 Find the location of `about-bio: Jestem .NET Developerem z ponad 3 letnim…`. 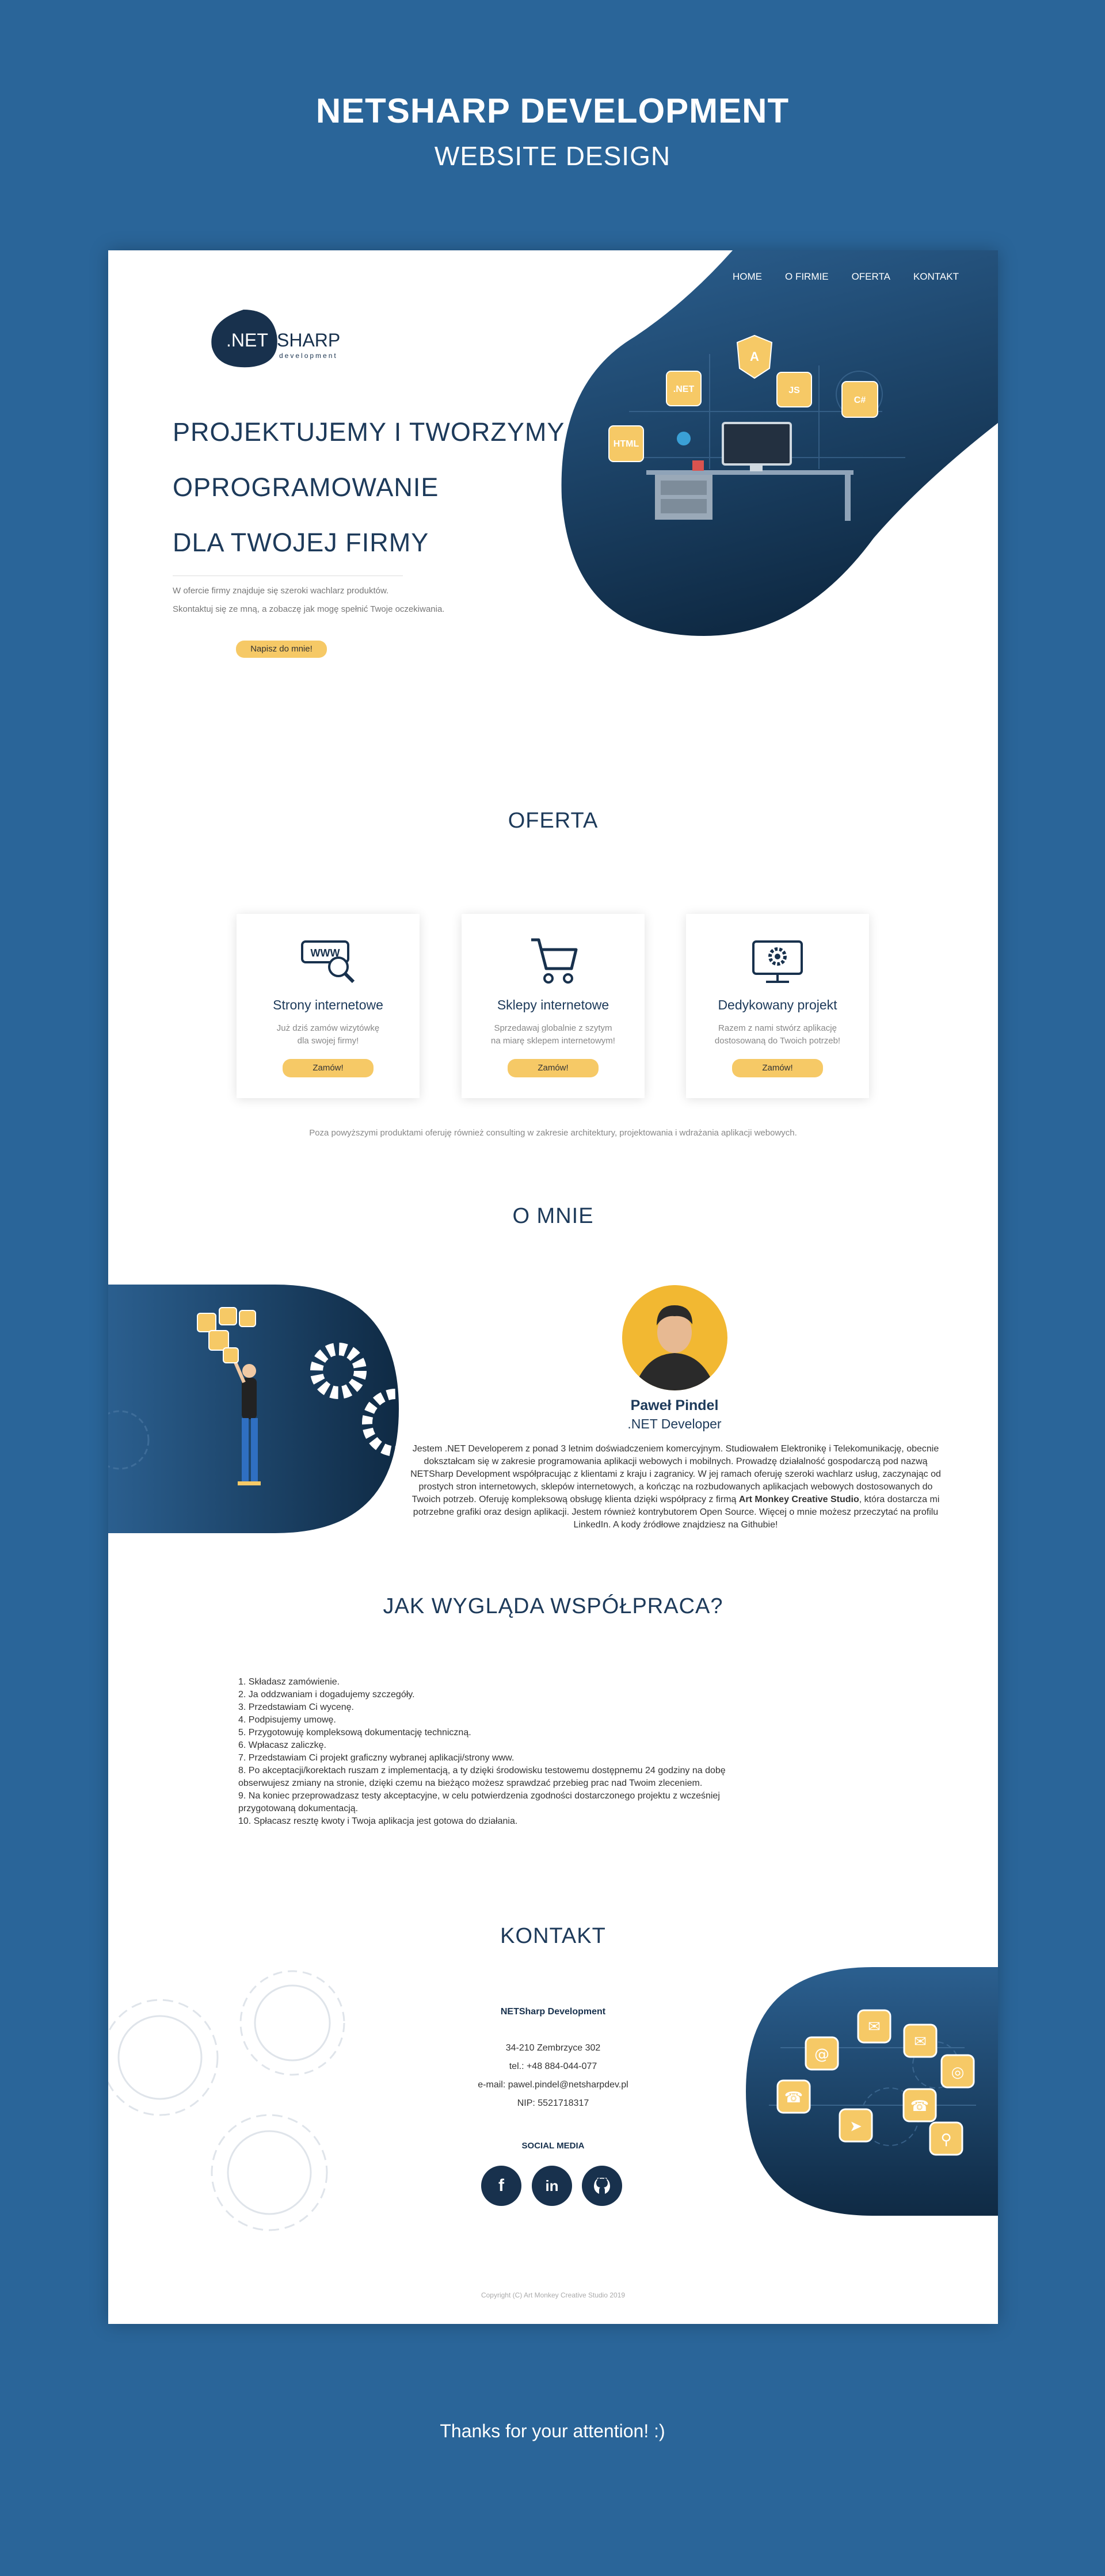

about-bio: Jestem .NET Developerem z ponad 3 letnim… is located at coordinates (675, 1487).